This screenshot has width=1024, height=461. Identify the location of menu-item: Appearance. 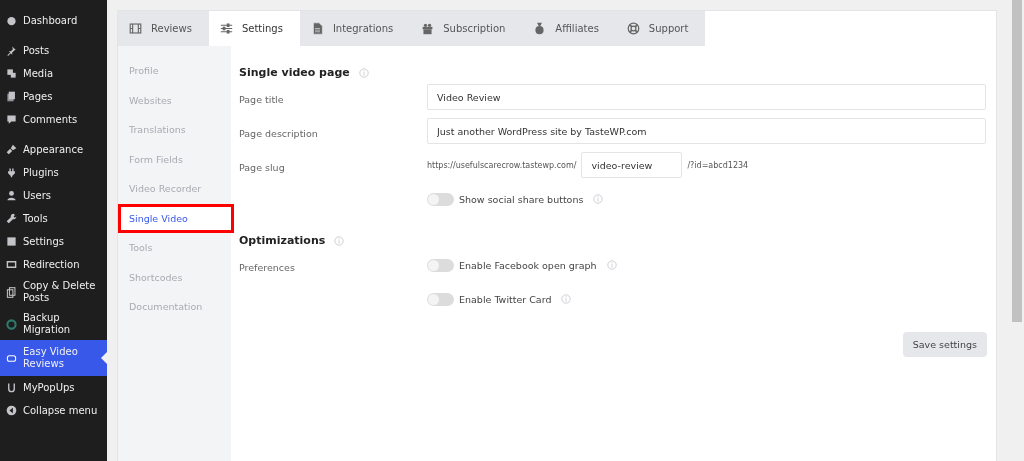
(53, 149).